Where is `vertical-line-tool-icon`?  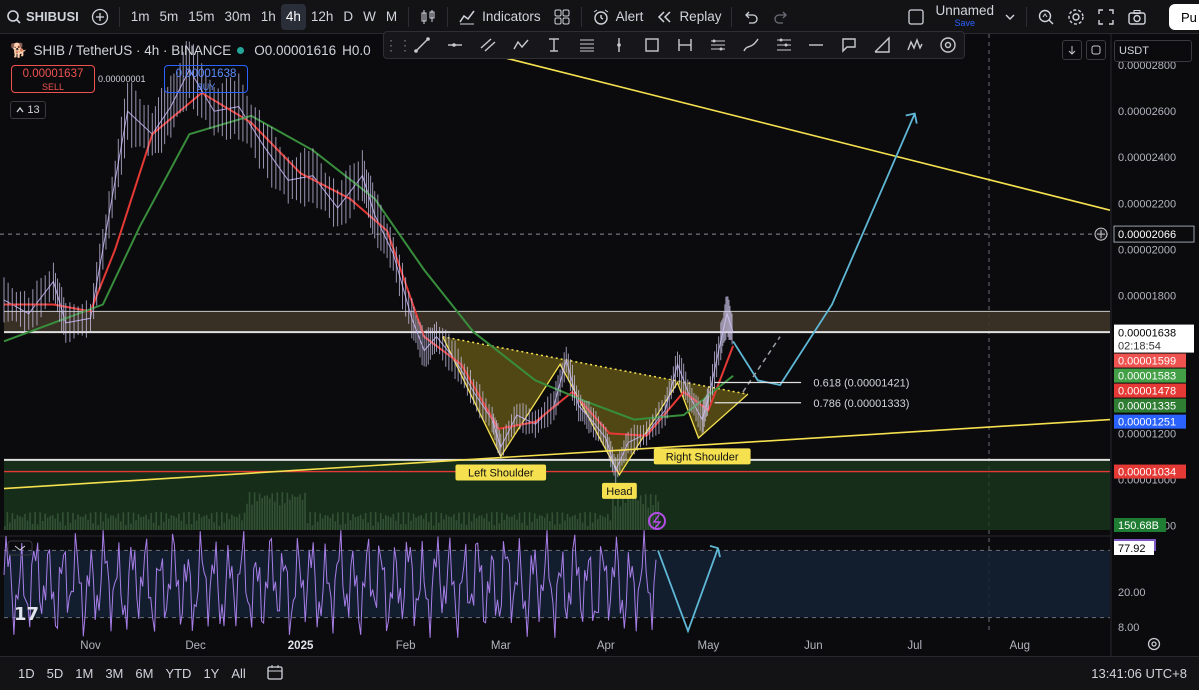
vertical-line-tool-icon is located at coordinates (619, 45).